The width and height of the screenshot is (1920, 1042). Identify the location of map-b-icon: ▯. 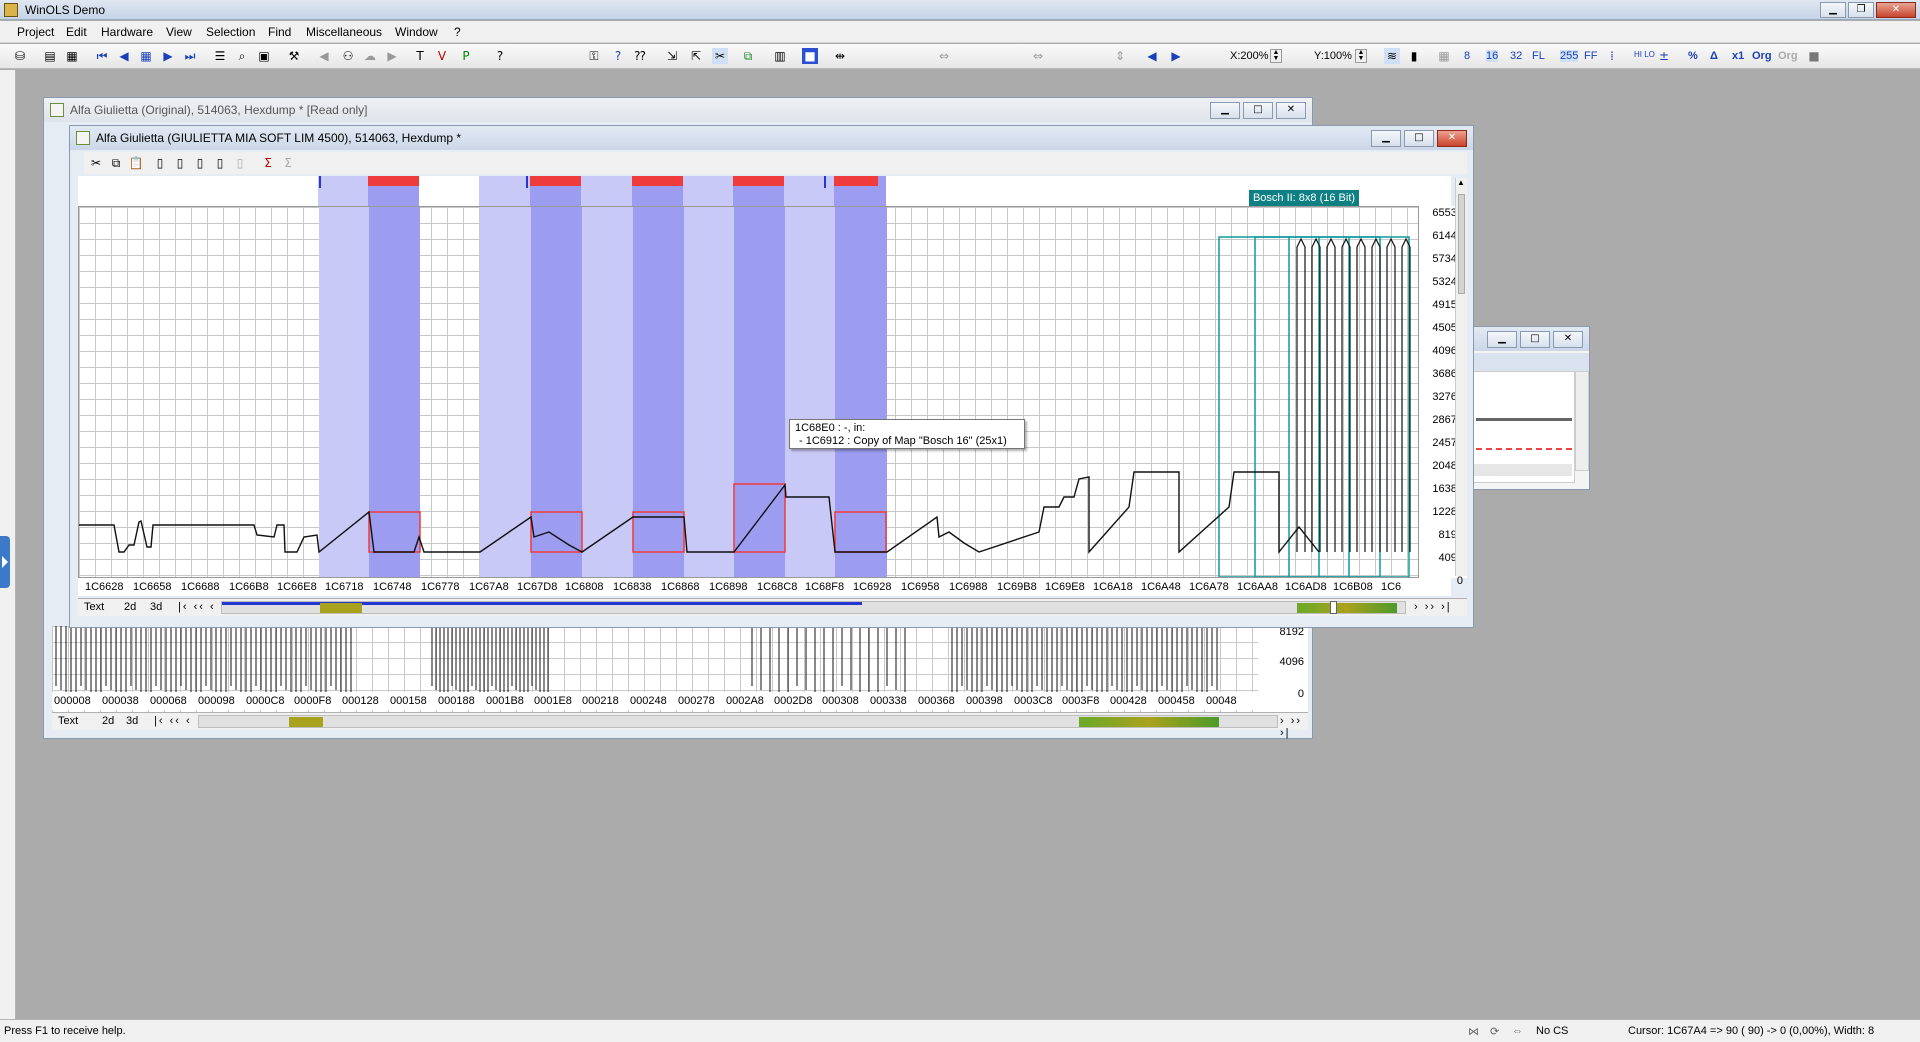
(200, 163).